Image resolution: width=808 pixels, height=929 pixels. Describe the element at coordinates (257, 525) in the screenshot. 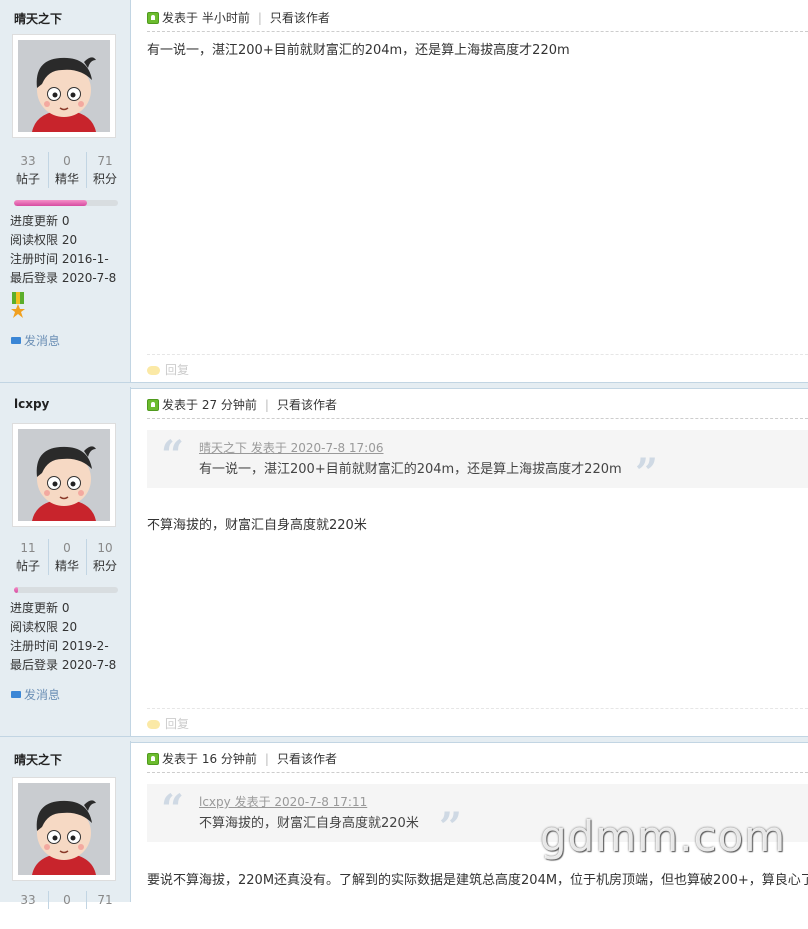

I see `post-content: 不算海拔的，财富汇自身高度就220米` at that location.